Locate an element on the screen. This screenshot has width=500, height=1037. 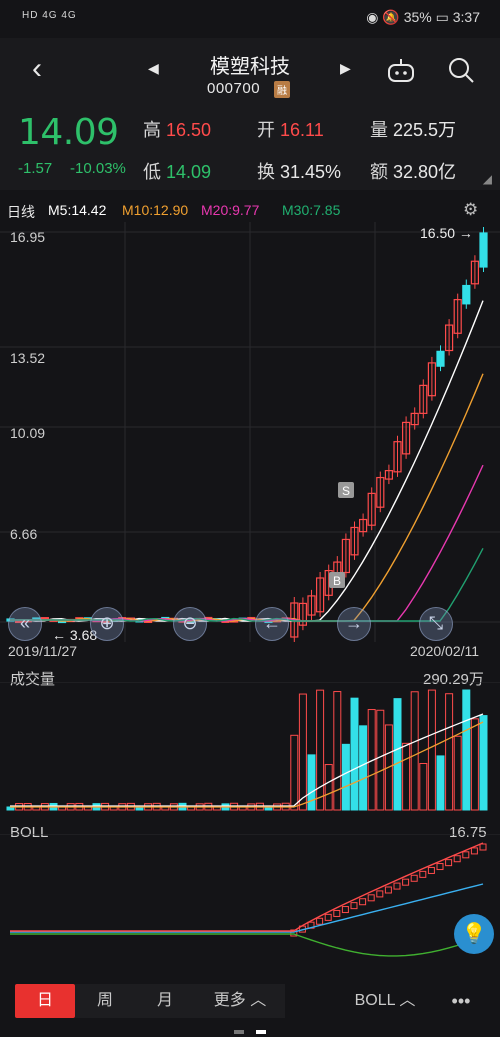
scroll-right-button: → is located at coordinates (354, 624).